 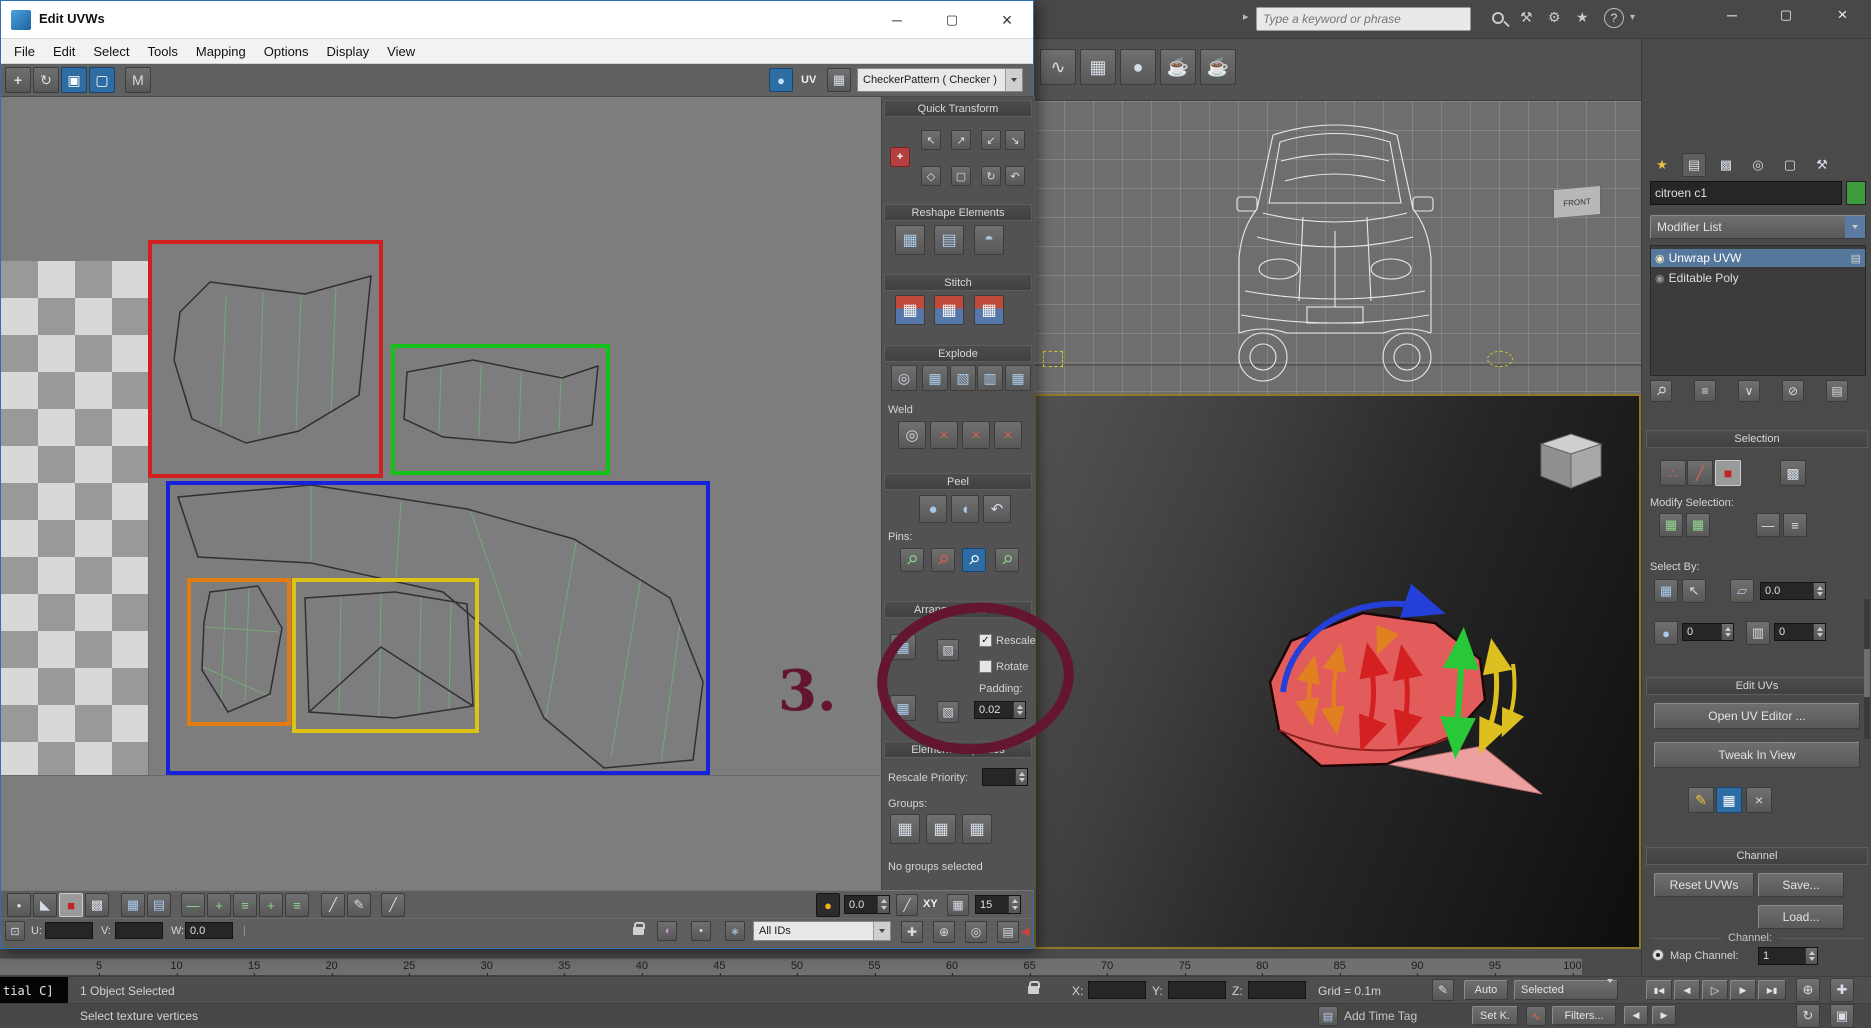 I want to click on relax-icon: ▤, so click(x=949, y=240).